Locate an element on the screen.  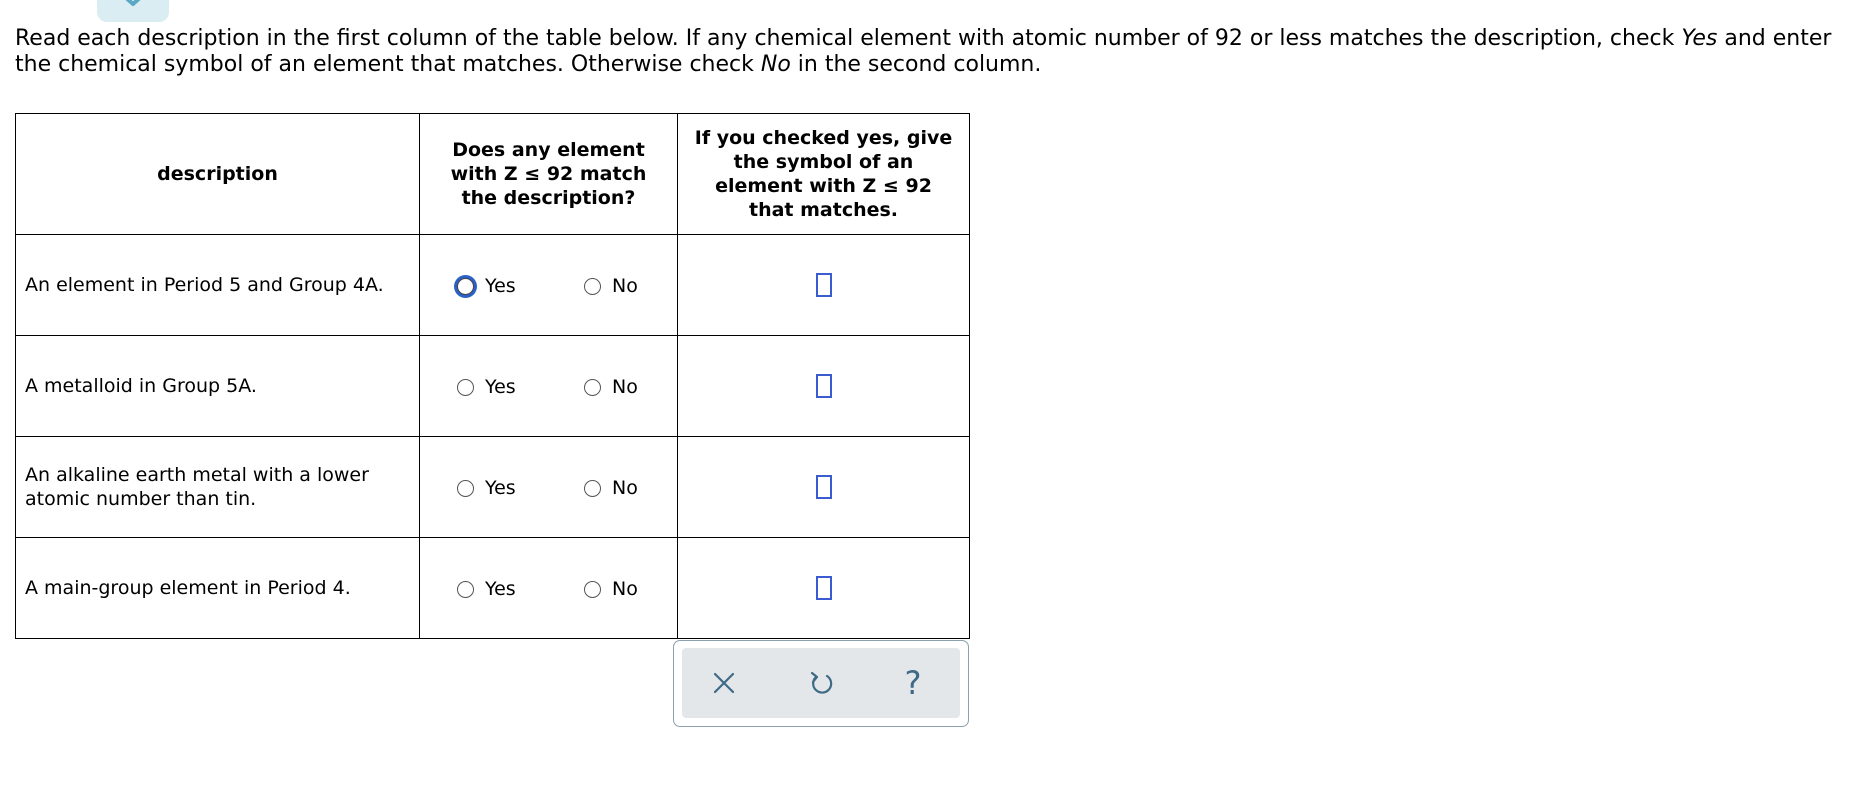
help-button: ? is located at coordinates (913, 683).